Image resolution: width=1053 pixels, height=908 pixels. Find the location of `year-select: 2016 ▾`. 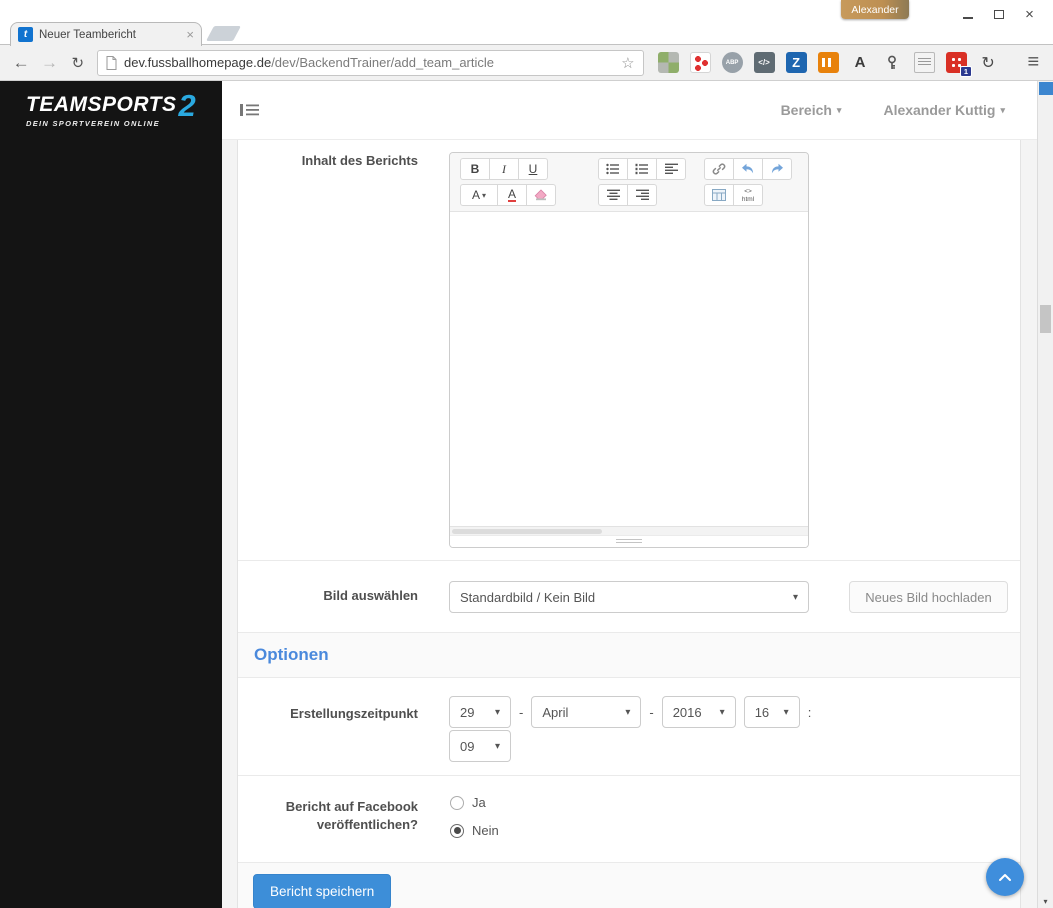

year-select: 2016 ▾ is located at coordinates (698, 712).